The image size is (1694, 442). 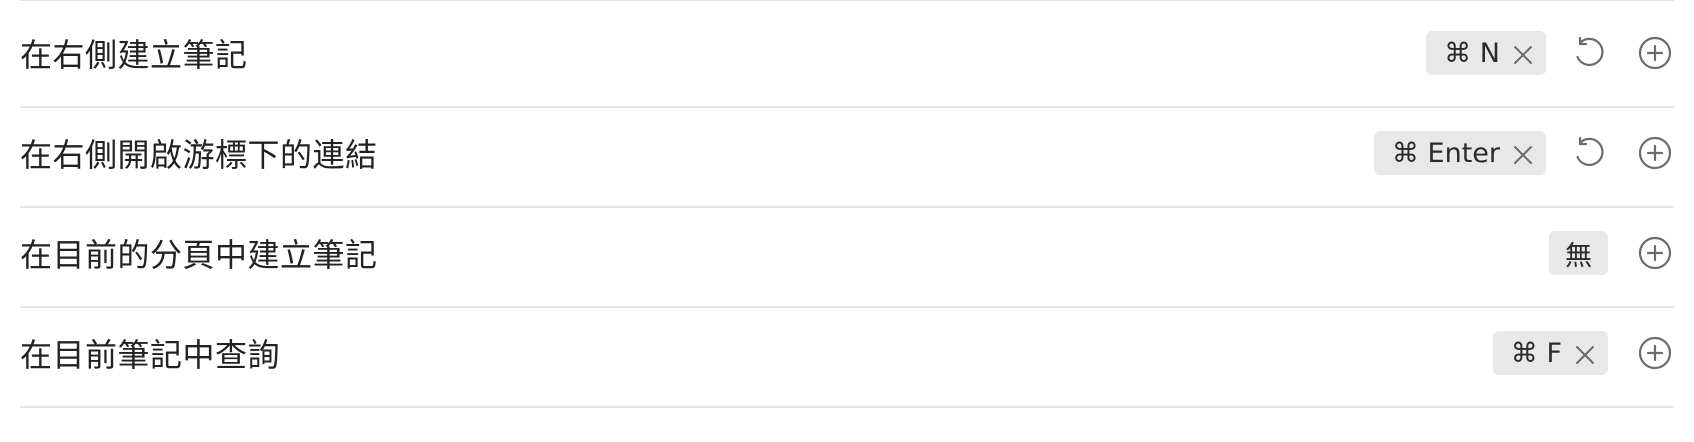 I want to click on hotkey-chip: 無, so click(x=1578, y=253).